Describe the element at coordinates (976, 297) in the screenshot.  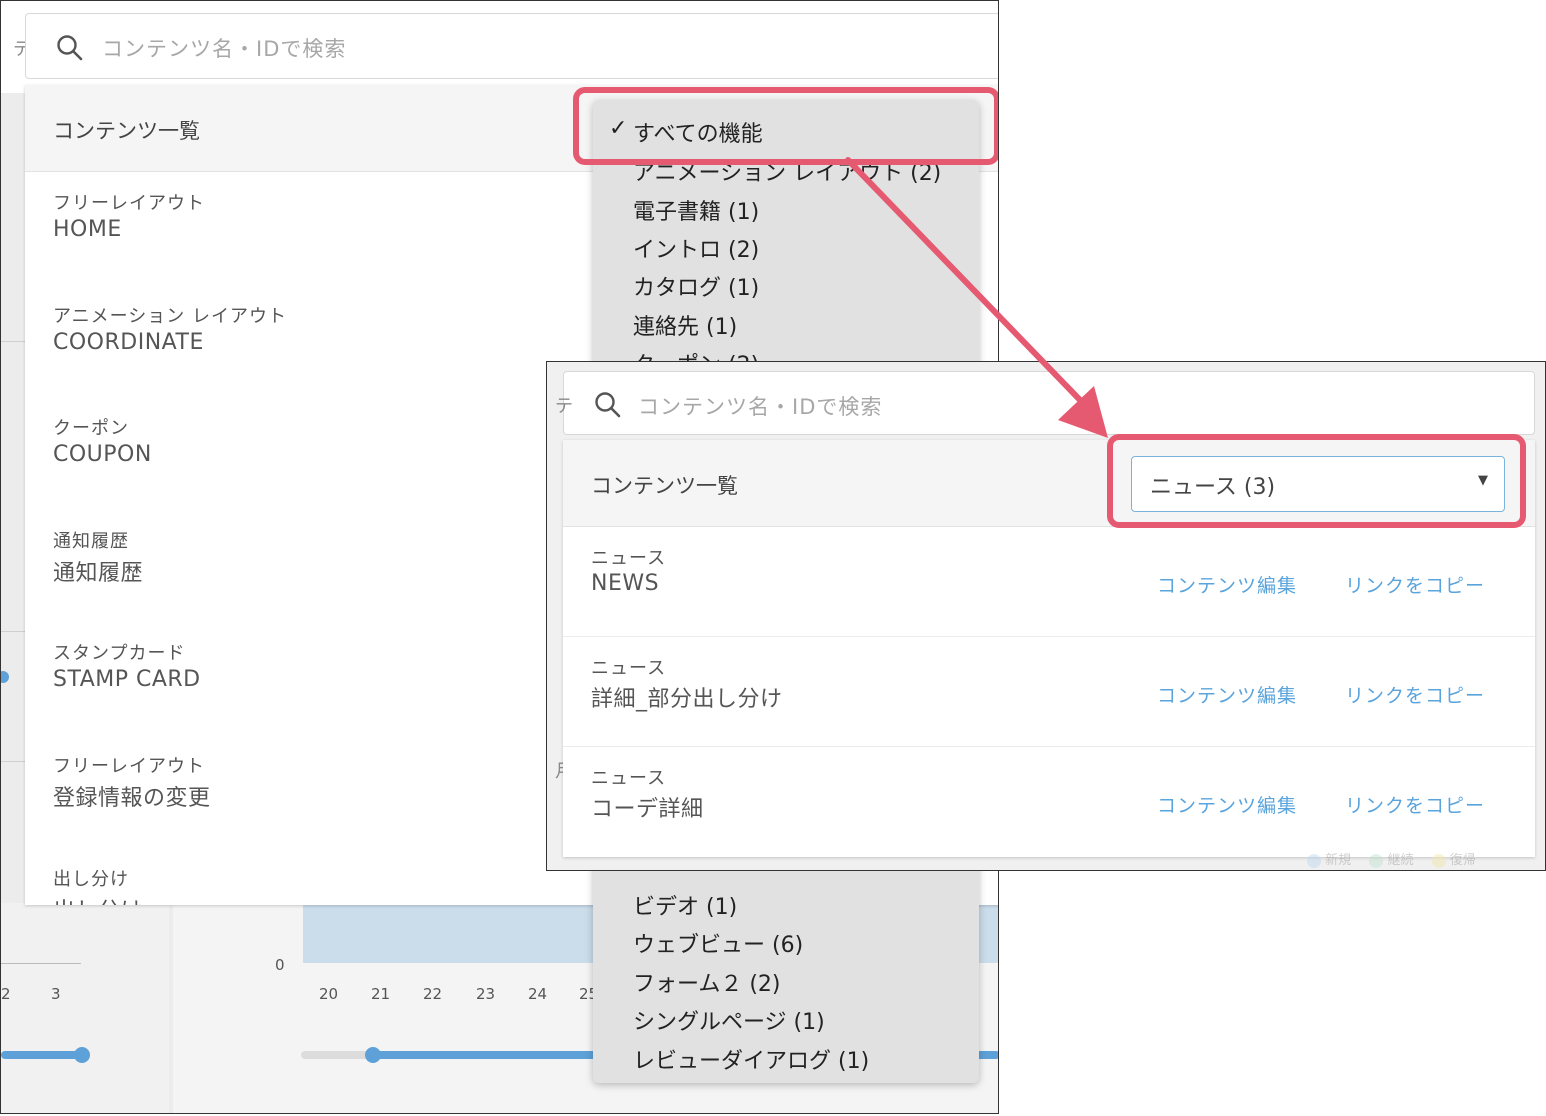
I see `annotation-arrow` at that location.